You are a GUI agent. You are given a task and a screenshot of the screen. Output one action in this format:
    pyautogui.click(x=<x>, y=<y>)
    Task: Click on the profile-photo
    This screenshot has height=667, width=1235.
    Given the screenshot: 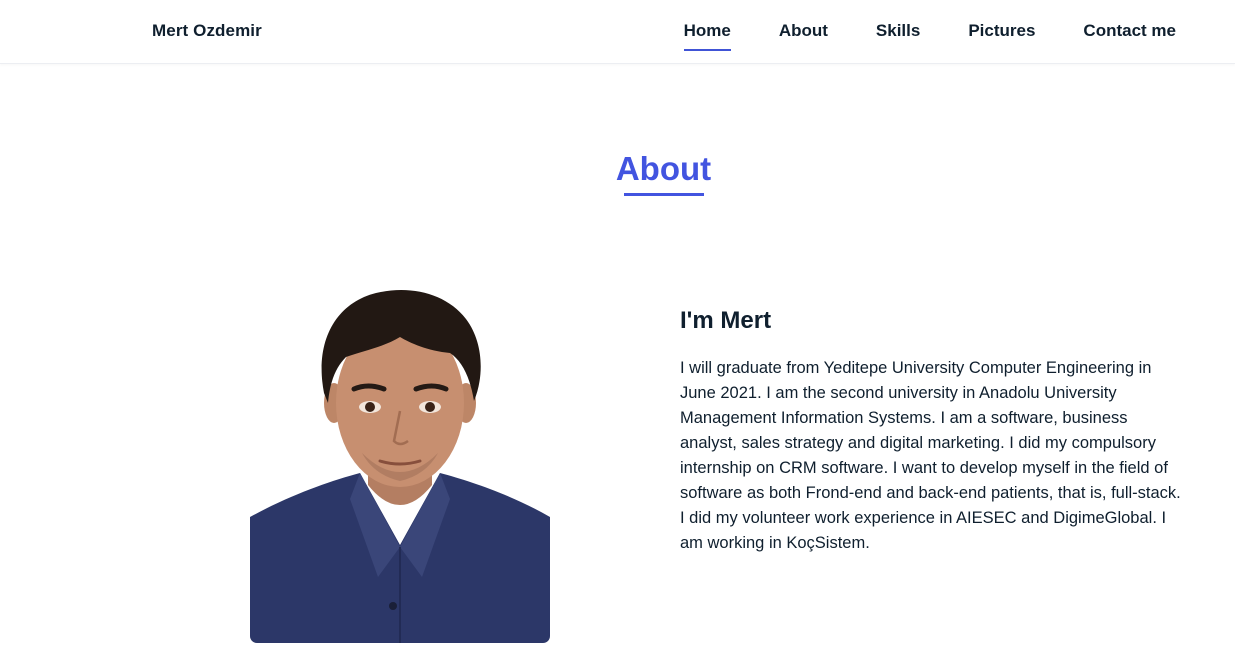 What is the action you would take?
    pyautogui.click(x=400, y=464)
    